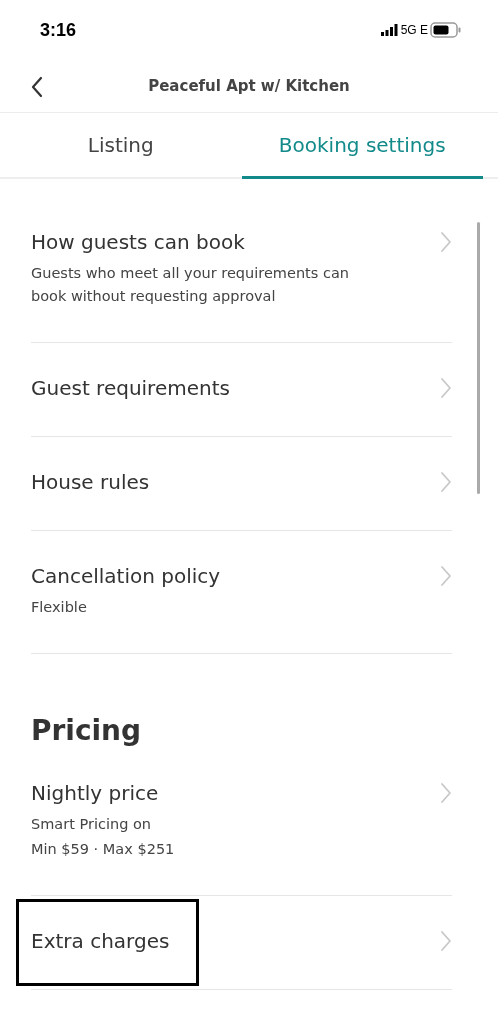  I want to click on section-heading: Pricing, so click(87, 731).